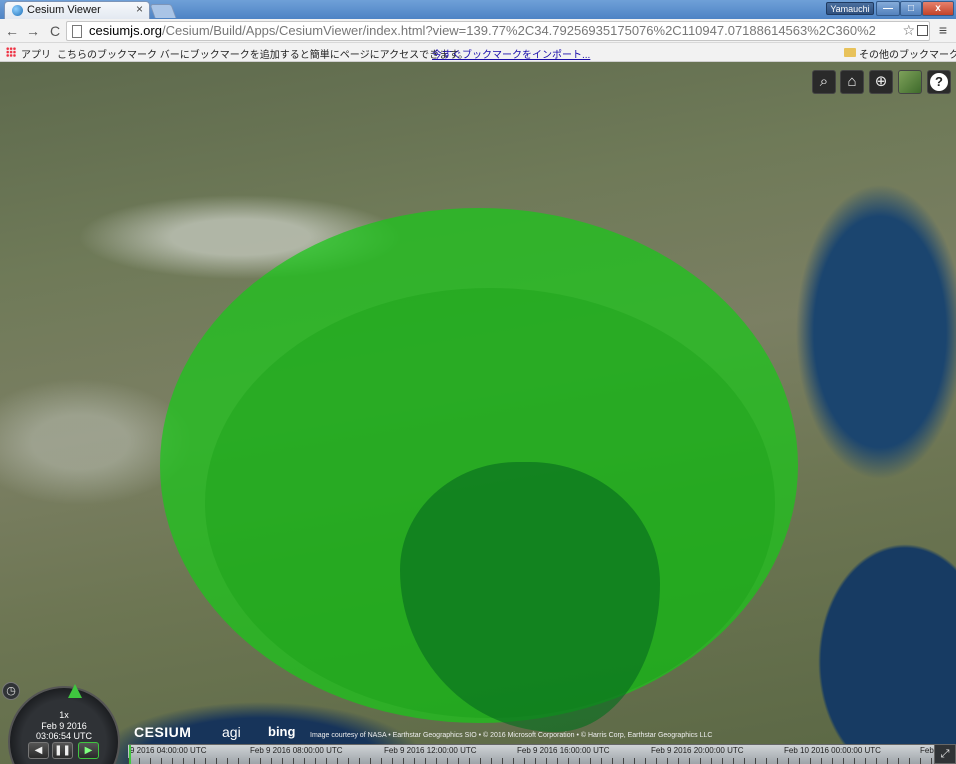  Describe the element at coordinates (907, 53) in the screenshot. I see `other-bookmarks-button: その他のブックマーク` at that location.